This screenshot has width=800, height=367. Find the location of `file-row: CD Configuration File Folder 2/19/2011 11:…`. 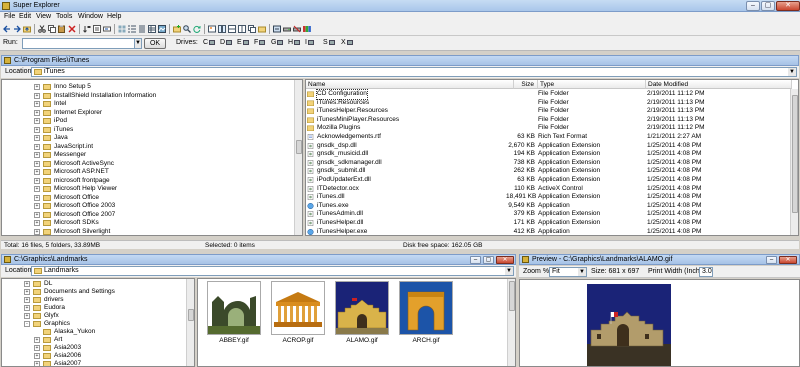

file-row: CD Configuration File Folder 2/19/2011 11:… is located at coordinates (549, 94).